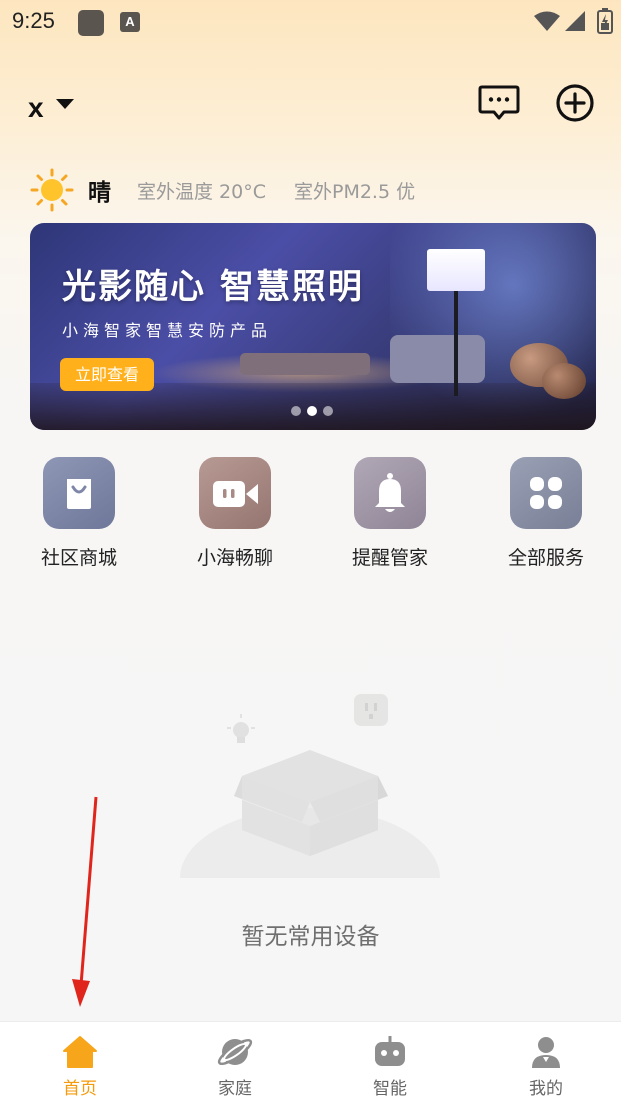  I want to click on pagination-dot-active, so click(312, 411).